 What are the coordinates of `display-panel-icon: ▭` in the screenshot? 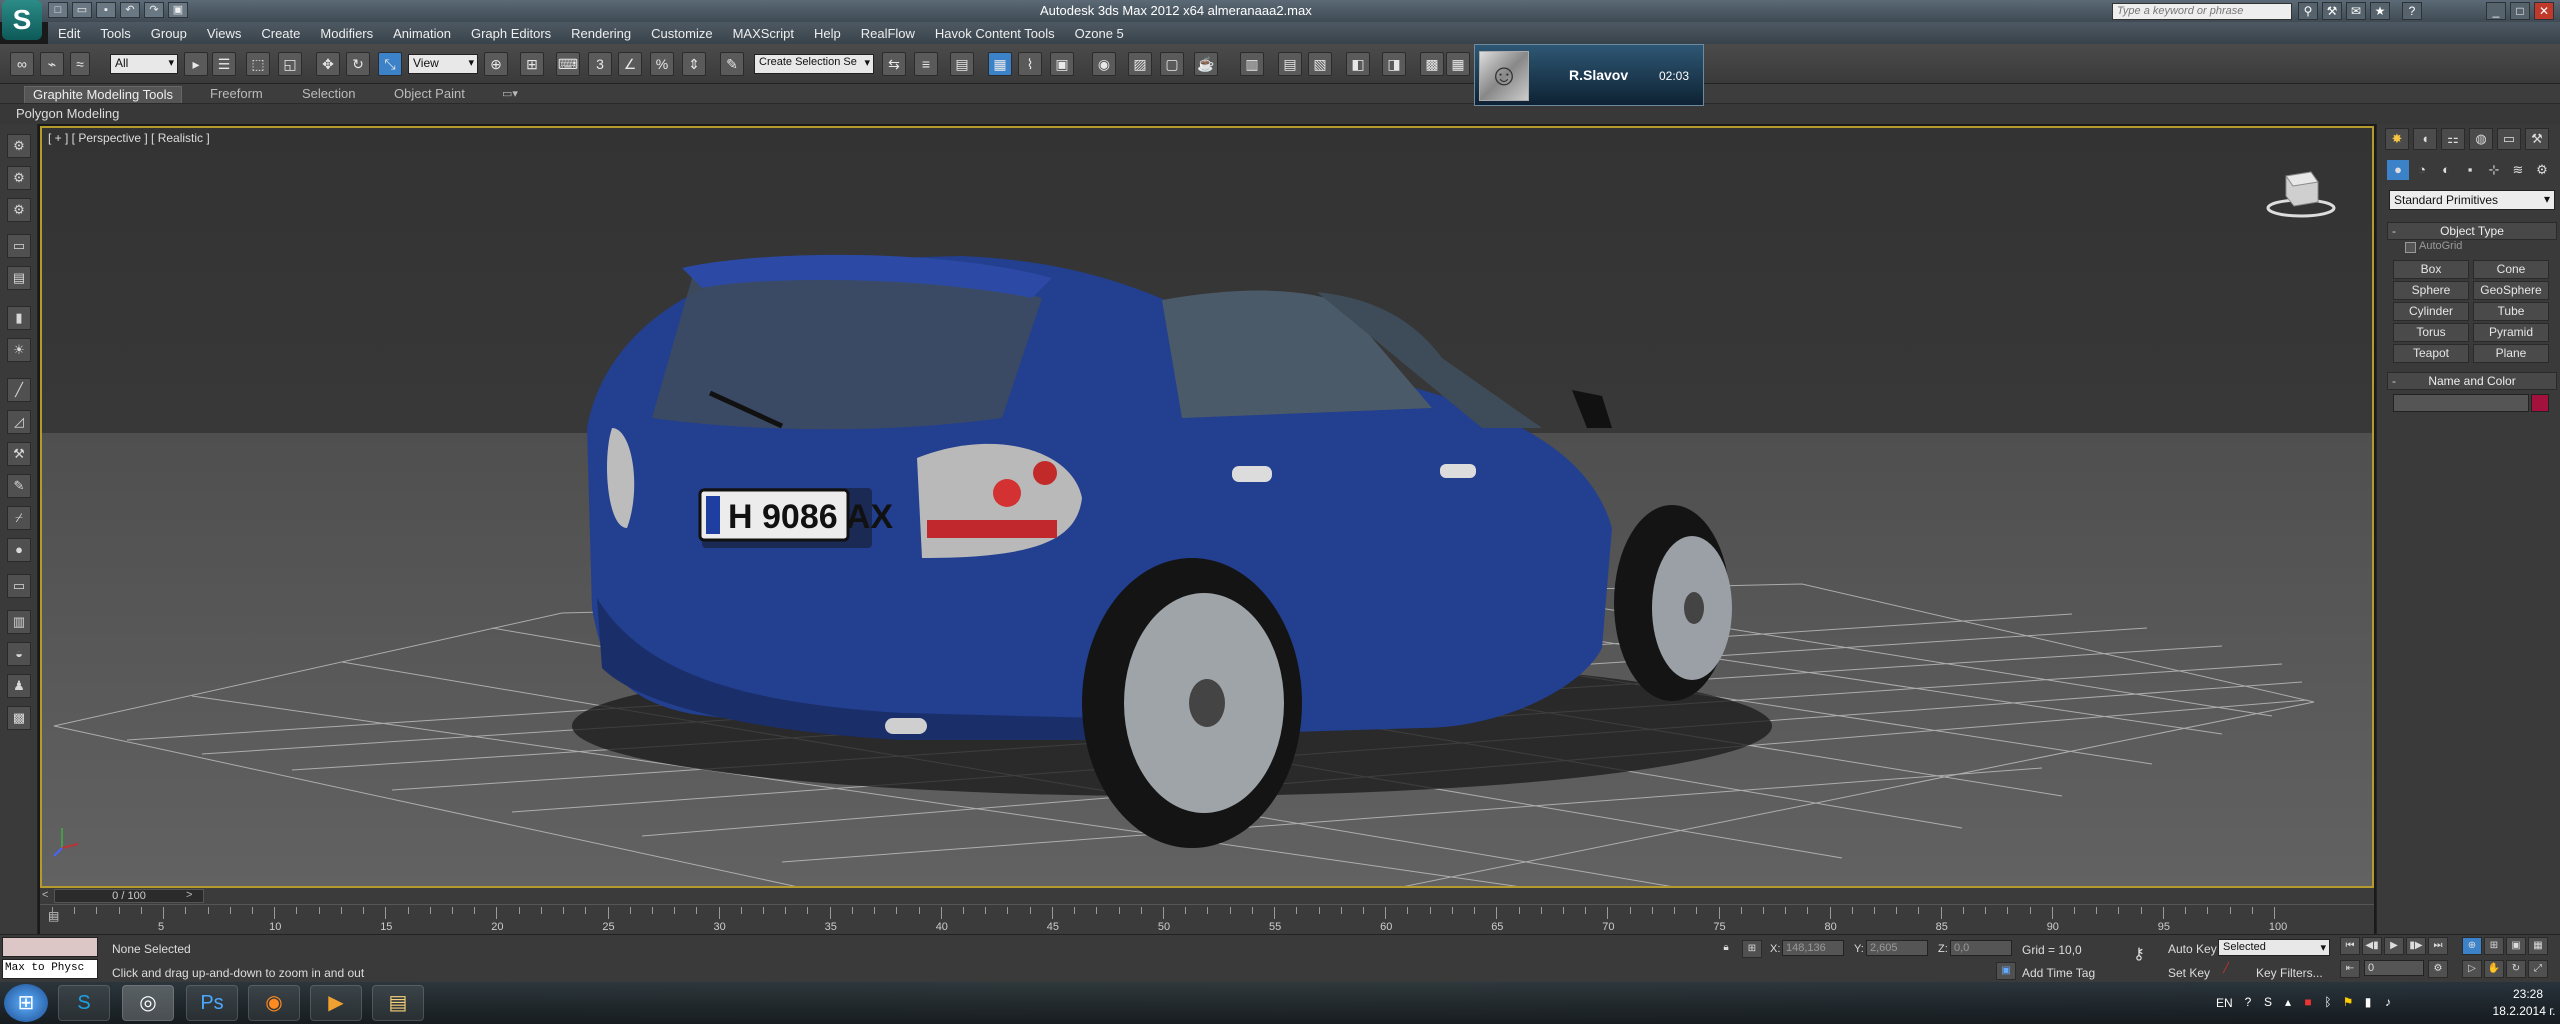 It's located at (2509, 139).